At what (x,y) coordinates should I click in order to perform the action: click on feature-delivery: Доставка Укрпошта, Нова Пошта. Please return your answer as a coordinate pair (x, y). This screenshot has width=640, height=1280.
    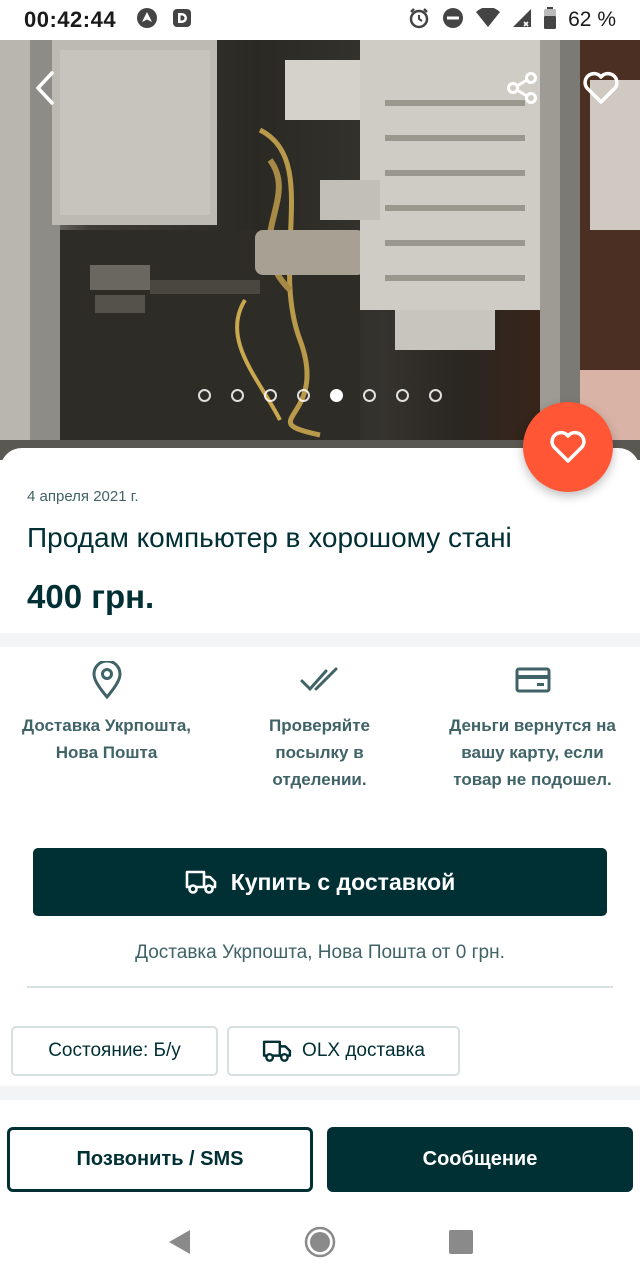
    Looking at the image, I should click on (106, 726).